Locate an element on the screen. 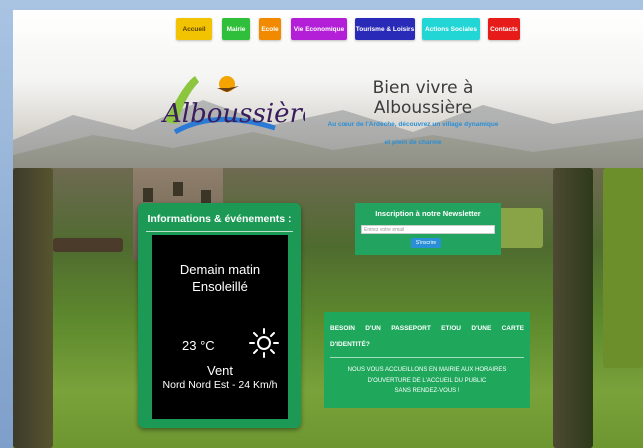 The width and height of the screenshot is (643, 448). passport-text-line-2: D'OUVERTURE DE L'ACCUEIL DU PUBLIC is located at coordinates (427, 380).